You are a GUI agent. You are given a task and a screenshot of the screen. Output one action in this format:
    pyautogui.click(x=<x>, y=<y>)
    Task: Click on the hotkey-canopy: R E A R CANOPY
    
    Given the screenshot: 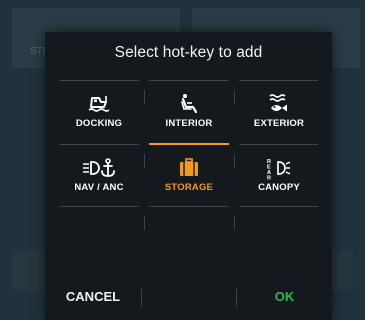 What is the action you would take?
    pyautogui.click(x=279, y=175)
    